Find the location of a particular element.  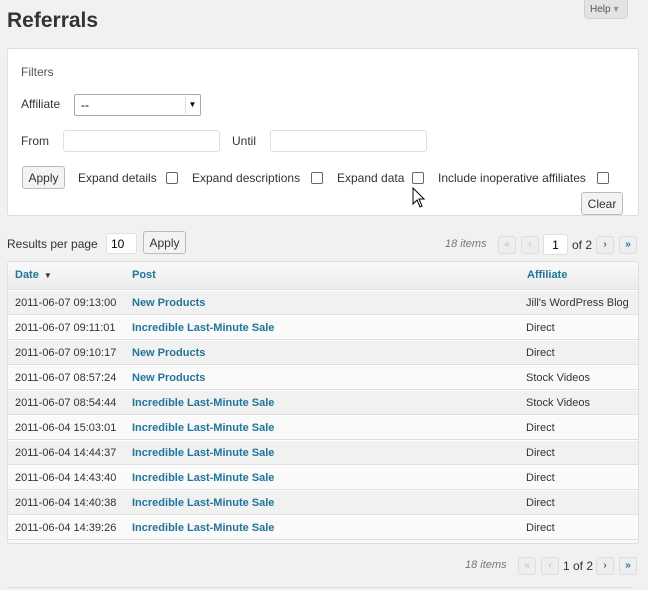

column-header-affiliate: Affiliate is located at coordinates (547, 275).